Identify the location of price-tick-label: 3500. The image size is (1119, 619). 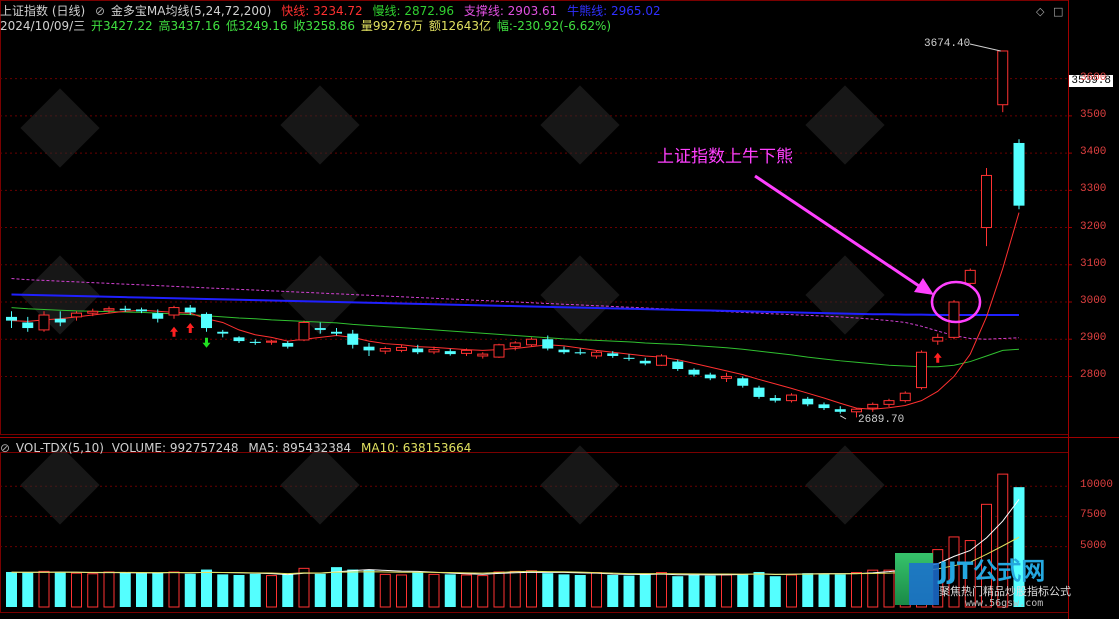
(1093, 114).